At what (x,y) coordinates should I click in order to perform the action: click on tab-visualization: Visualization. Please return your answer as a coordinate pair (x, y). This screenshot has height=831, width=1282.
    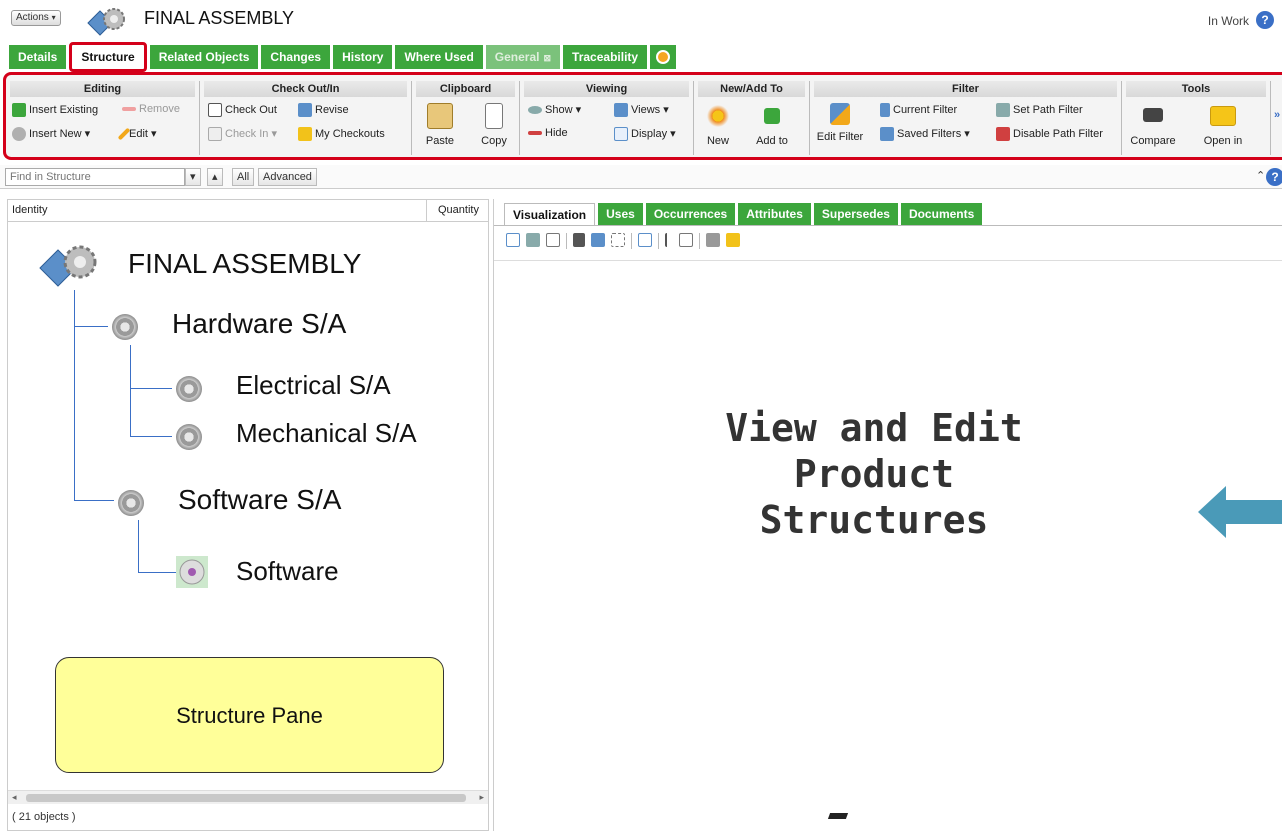
    Looking at the image, I should click on (550, 214).